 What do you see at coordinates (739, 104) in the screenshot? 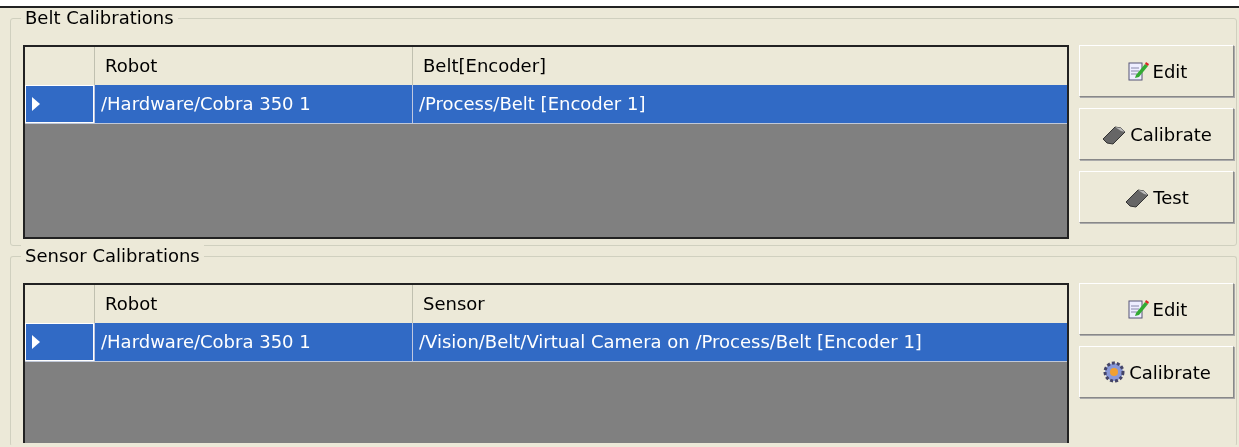
I see `table-cell: /Process/Belt [Encoder 1]` at bounding box center [739, 104].